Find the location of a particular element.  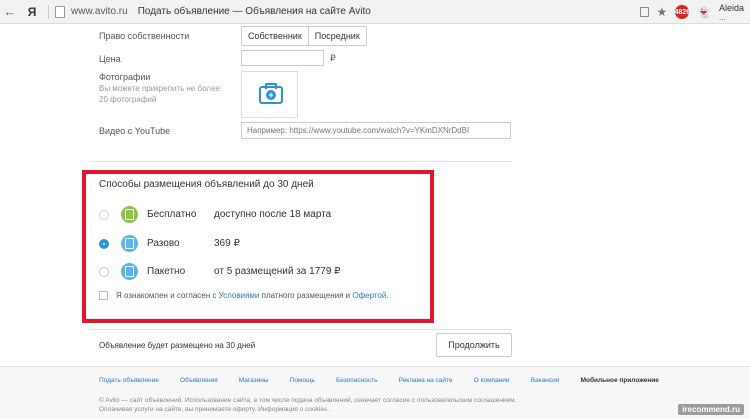

terms-link: Условиями is located at coordinates (239, 295).